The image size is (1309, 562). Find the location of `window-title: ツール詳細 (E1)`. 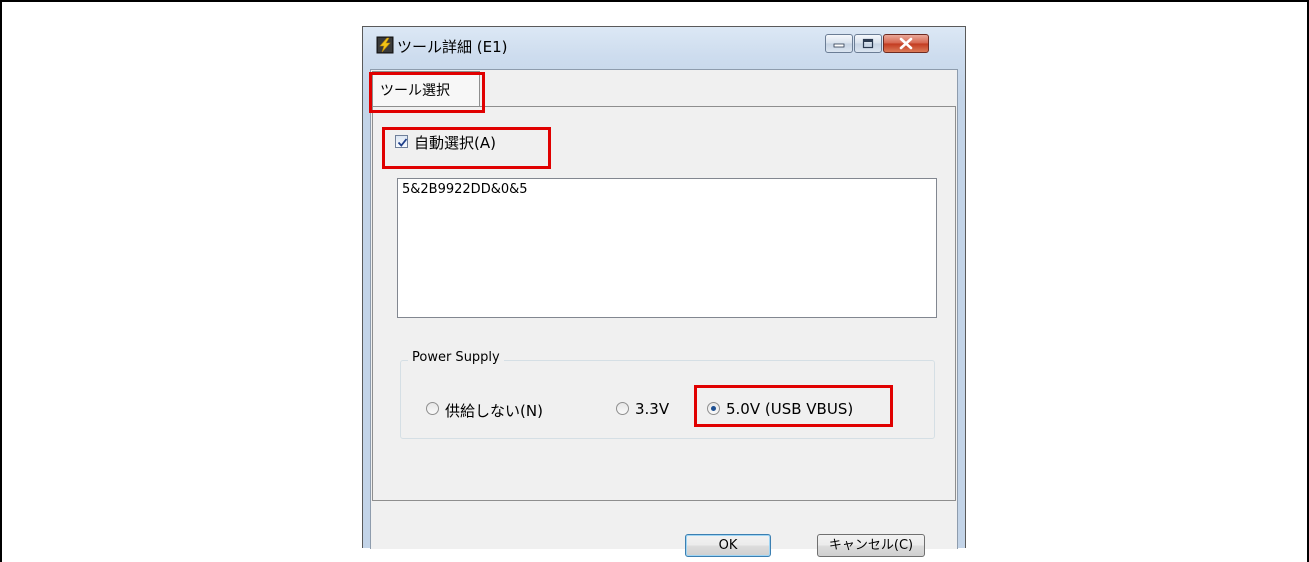

window-title: ツール詳細 (E1) is located at coordinates (452, 47).